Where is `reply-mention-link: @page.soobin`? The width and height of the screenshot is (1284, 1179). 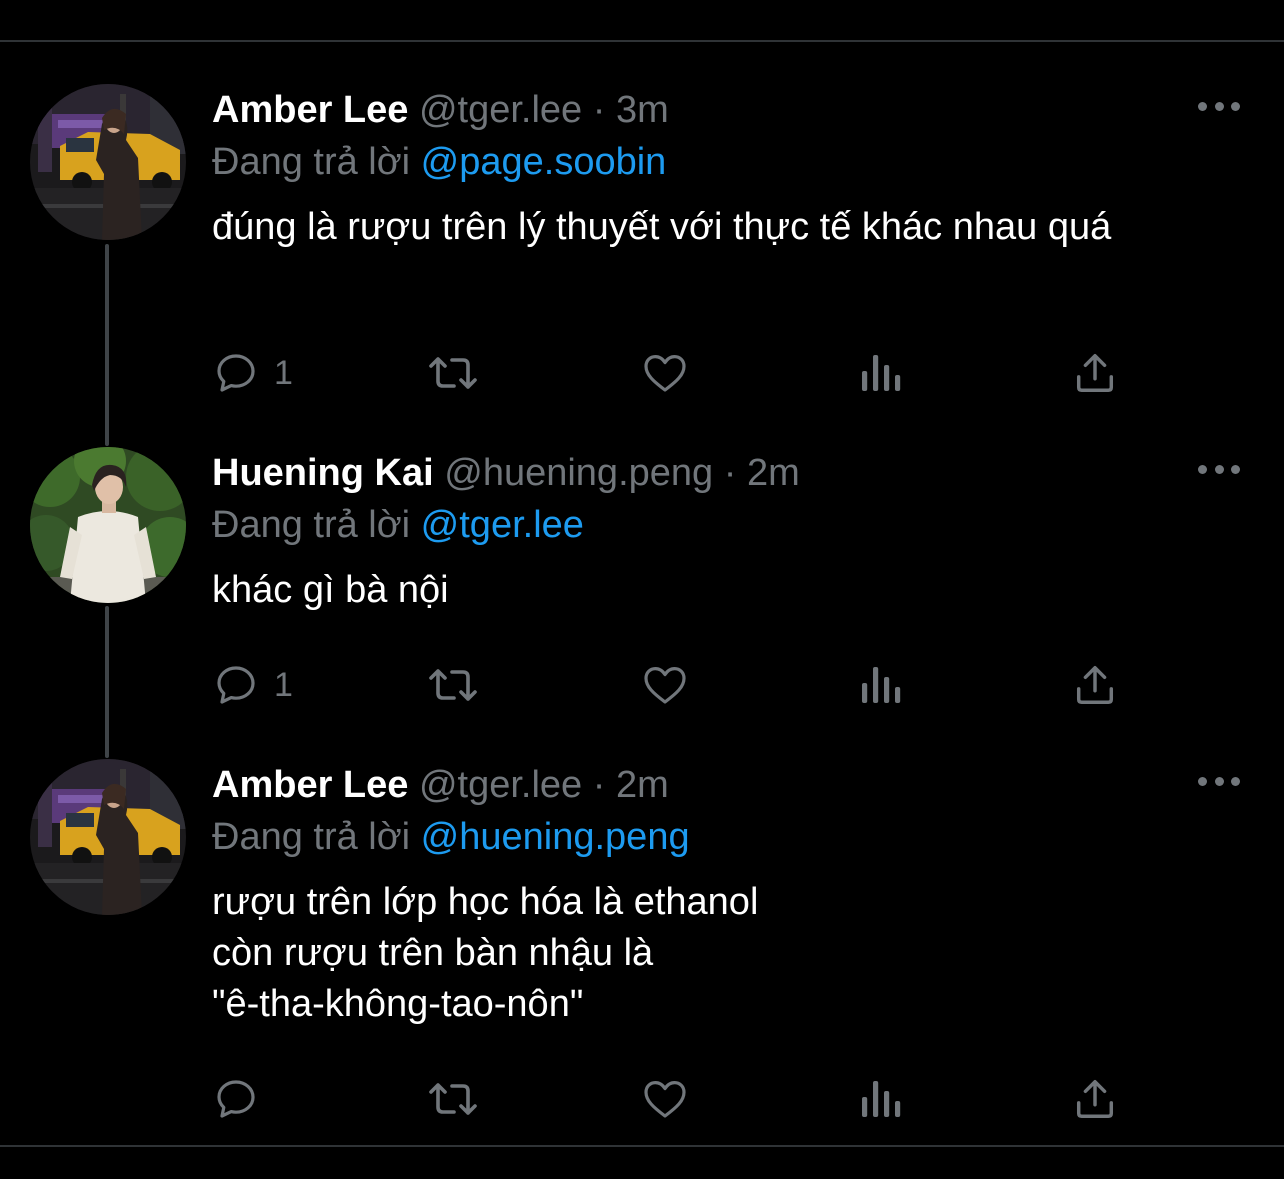 reply-mention-link: @page.soobin is located at coordinates (544, 162).